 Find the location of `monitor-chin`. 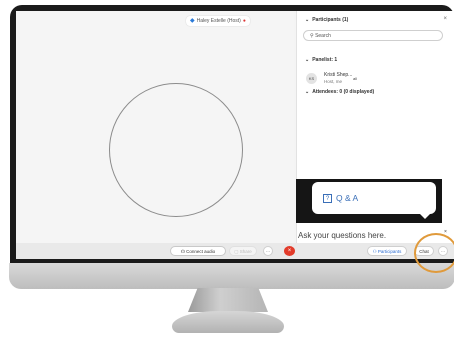

monitor-chin is located at coordinates (231, 276).